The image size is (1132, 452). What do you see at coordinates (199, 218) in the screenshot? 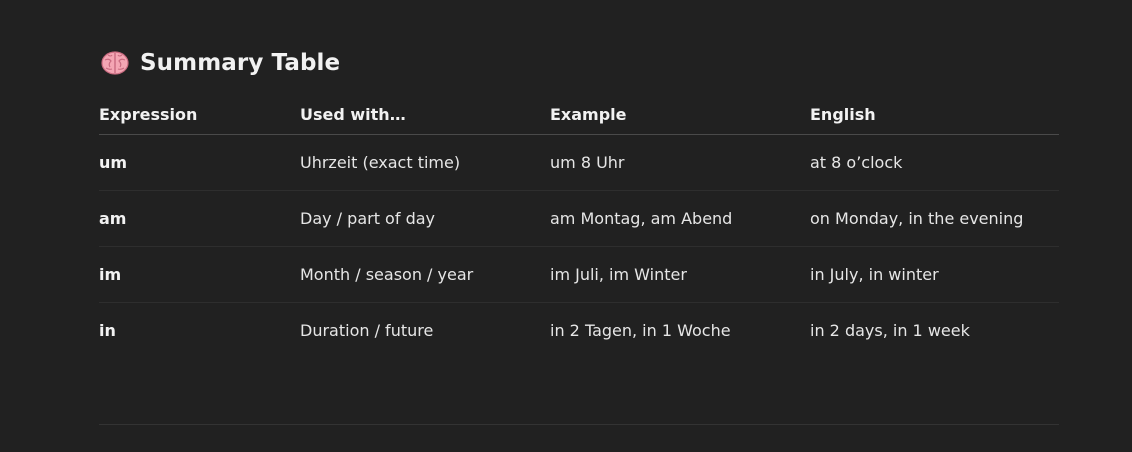
I see `cell-expression: am` at bounding box center [199, 218].